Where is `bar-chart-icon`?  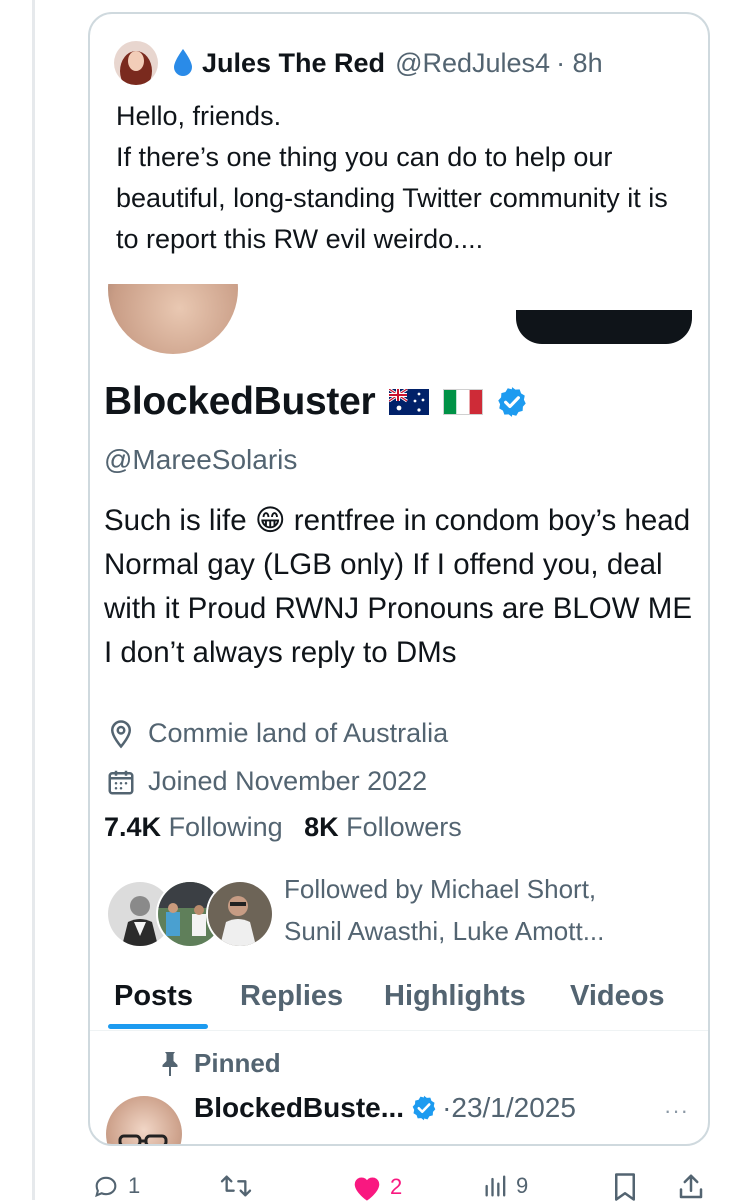 bar-chart-icon is located at coordinates (495, 1186).